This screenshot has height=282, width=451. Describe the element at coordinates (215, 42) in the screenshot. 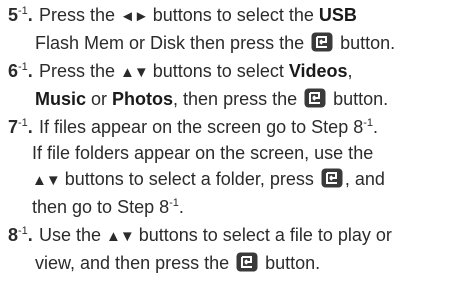

I see `step-line: Flash Mem or Disk then press the button.` at that location.